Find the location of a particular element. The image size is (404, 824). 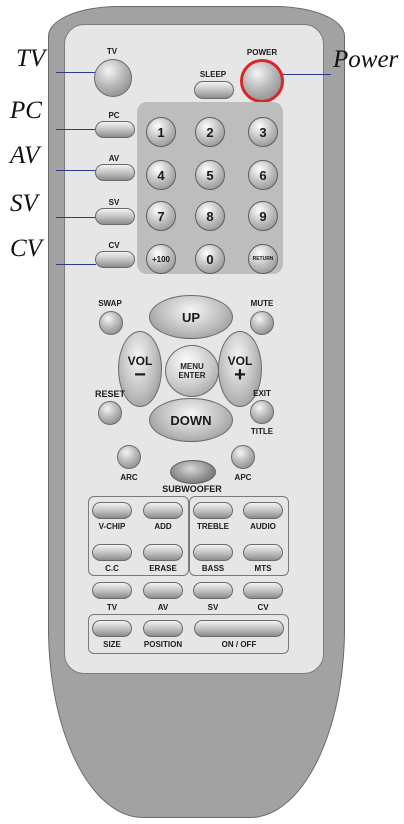

apc-key-label: APC is located at coordinates (243, 477).